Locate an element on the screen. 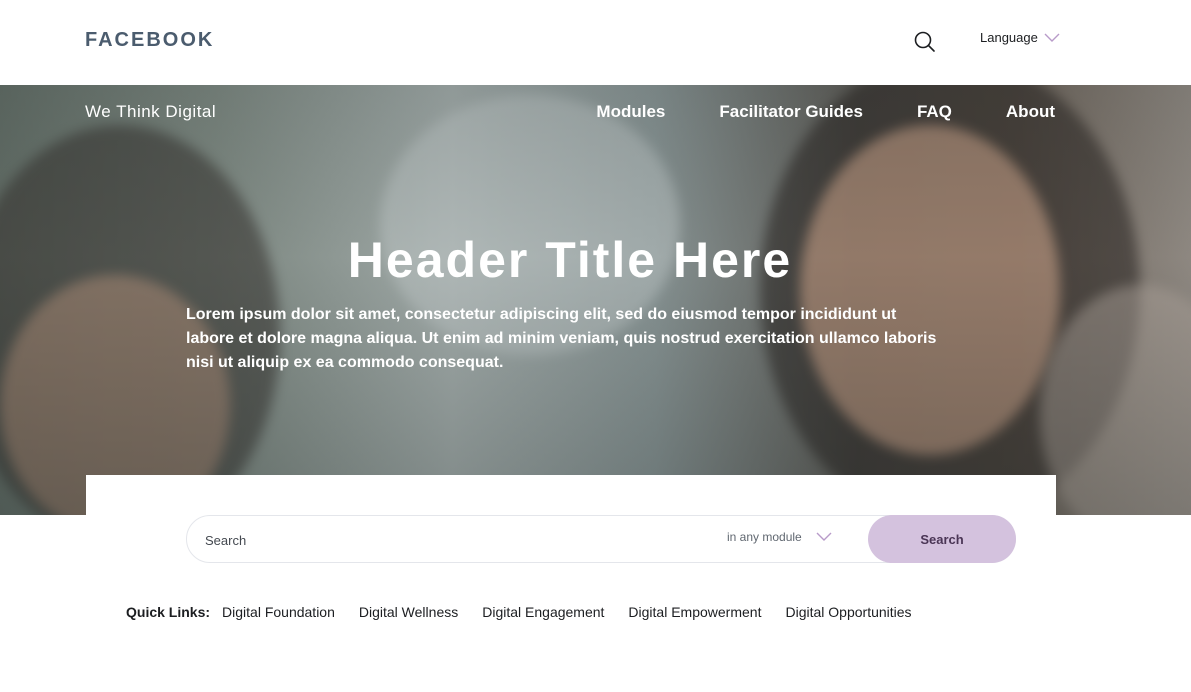  quick-links-label: Quick Links: is located at coordinates (168, 612).